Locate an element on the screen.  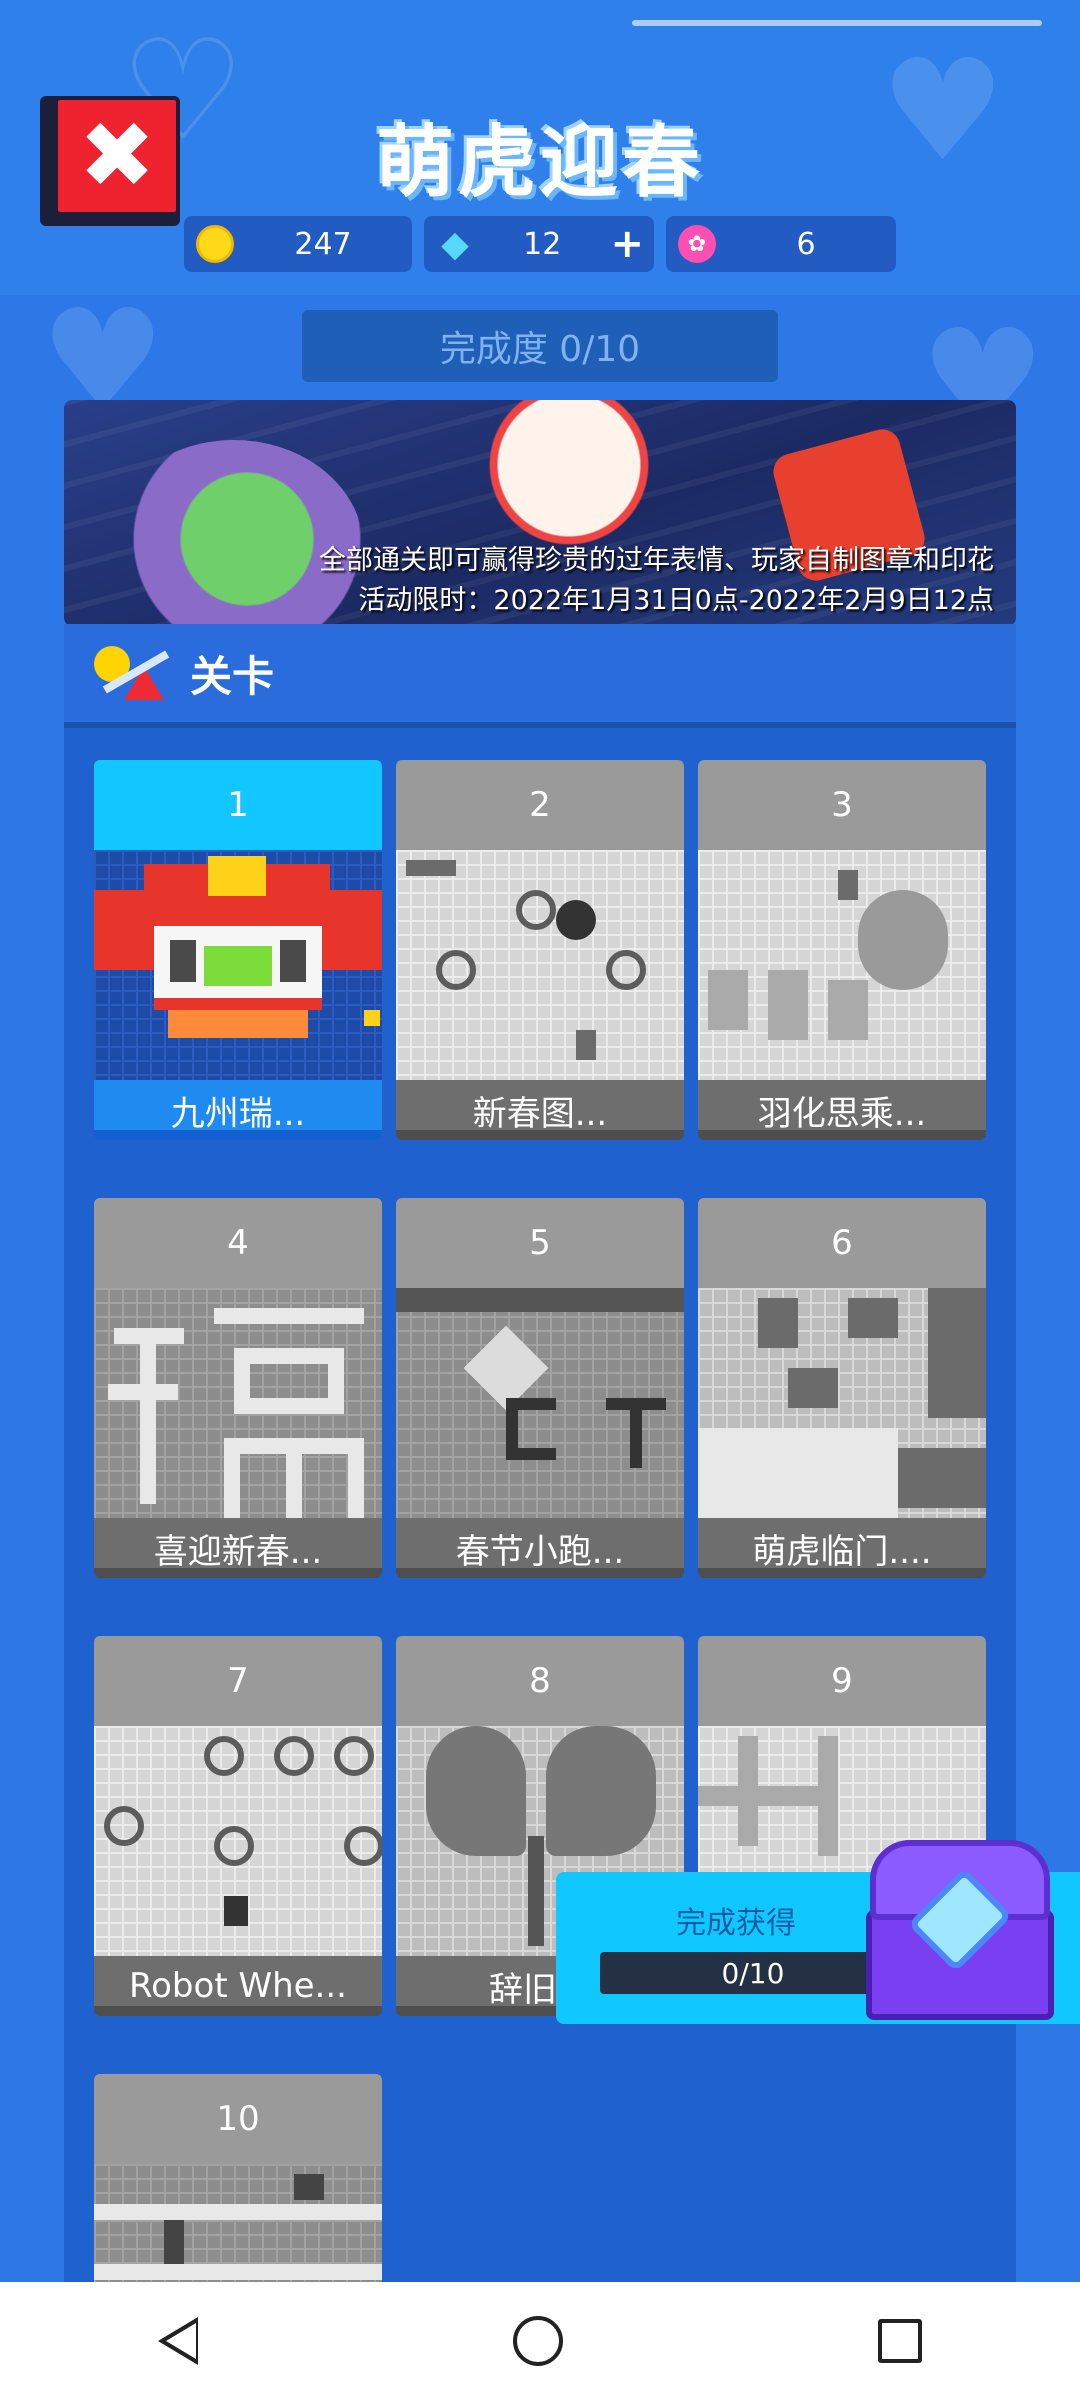
diamond-icon: ◆ is located at coordinates (455, 244).